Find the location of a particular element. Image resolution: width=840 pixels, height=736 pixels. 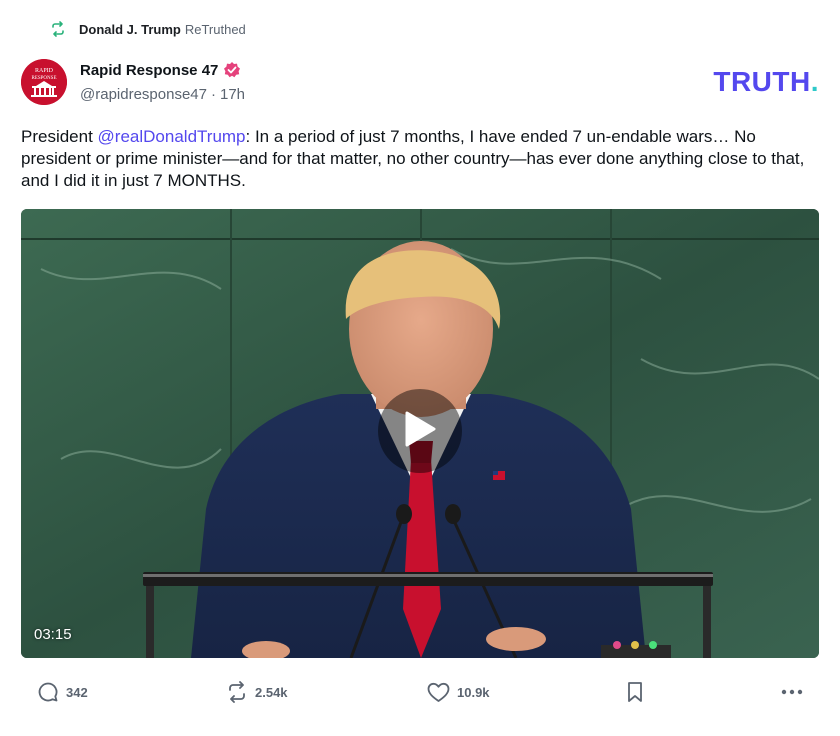

logo-text: TRUTH is located at coordinates (762, 81).